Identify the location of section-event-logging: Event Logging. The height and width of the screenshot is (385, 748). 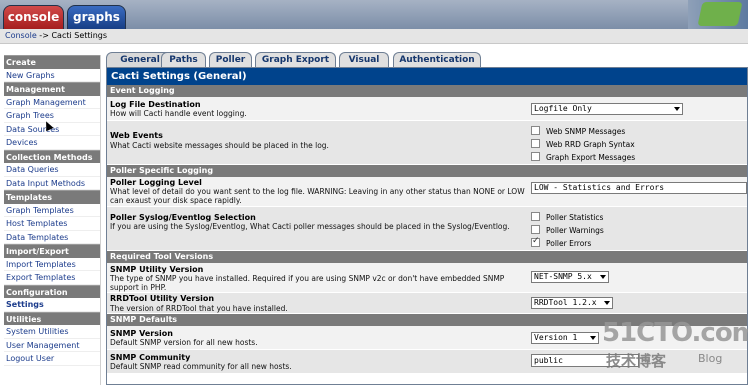
(427, 91).